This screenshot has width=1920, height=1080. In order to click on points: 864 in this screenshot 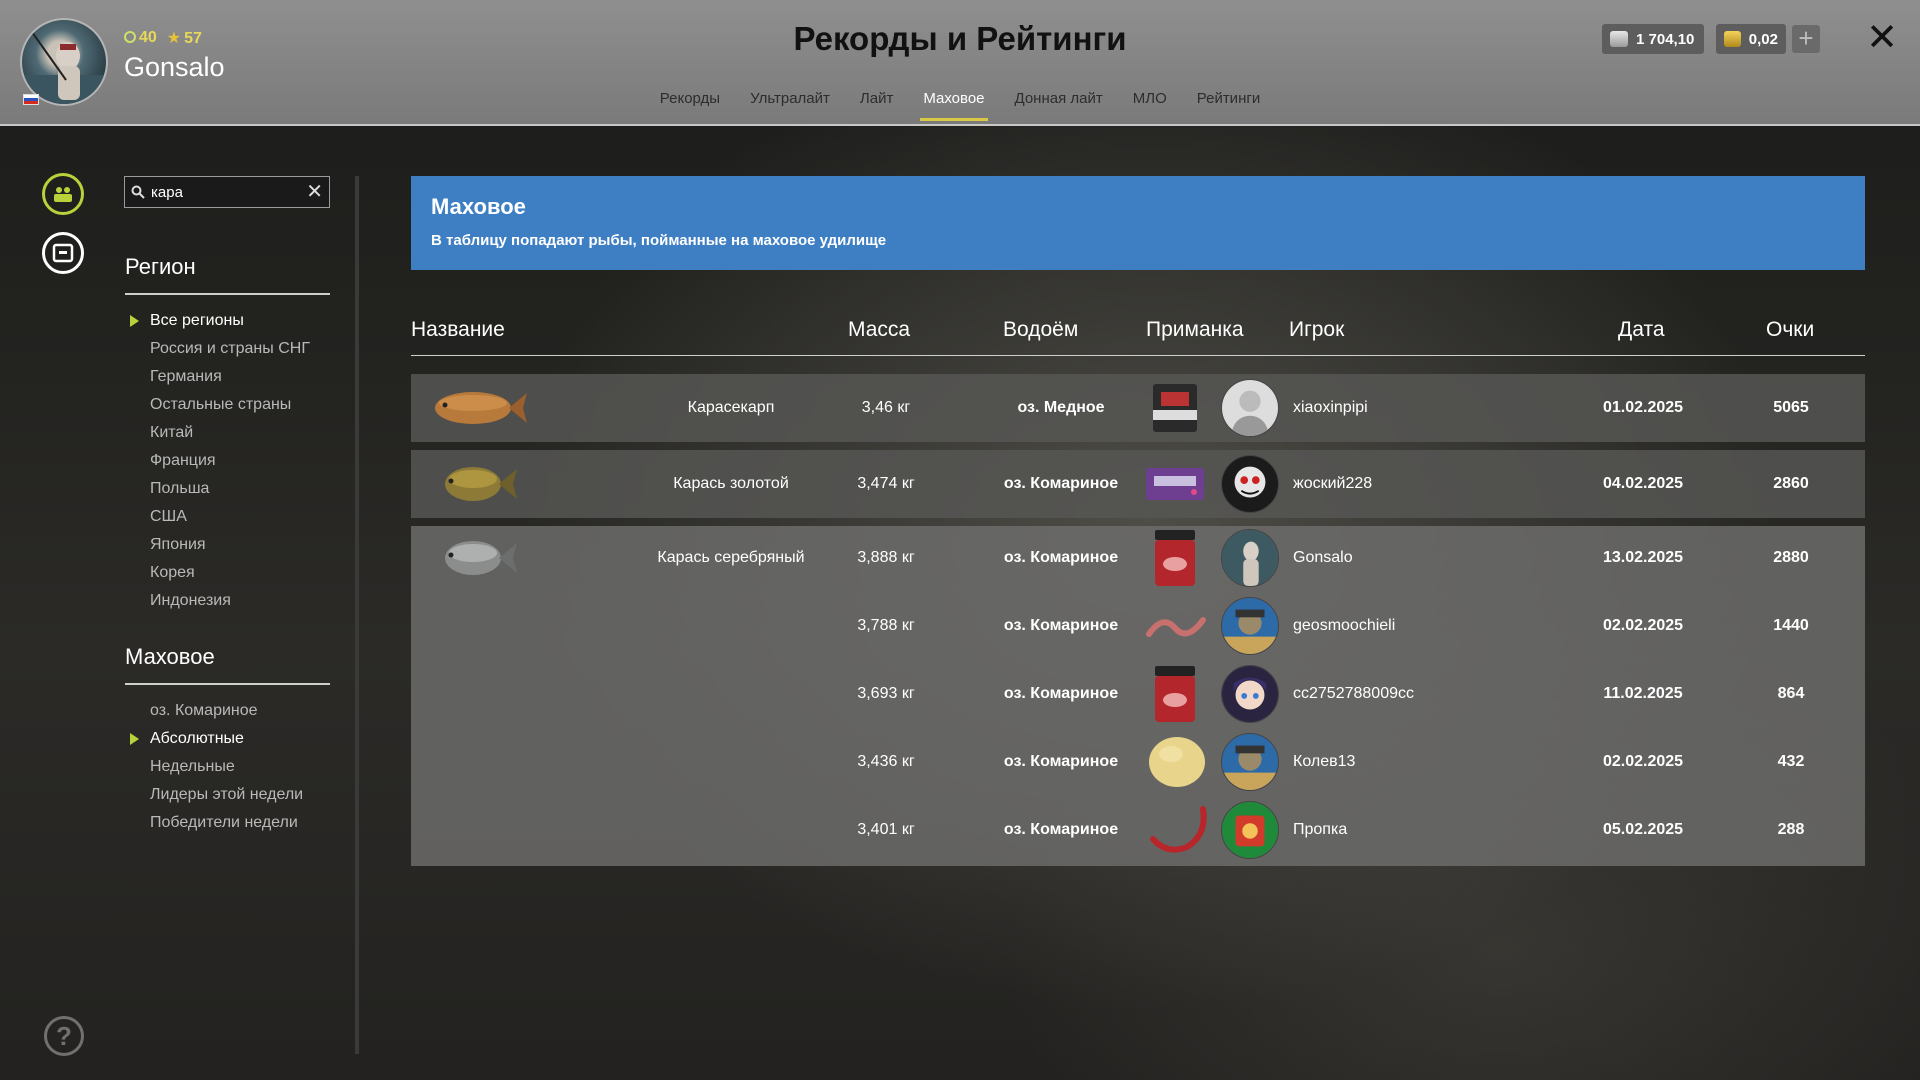, I will do `click(1791, 693)`.